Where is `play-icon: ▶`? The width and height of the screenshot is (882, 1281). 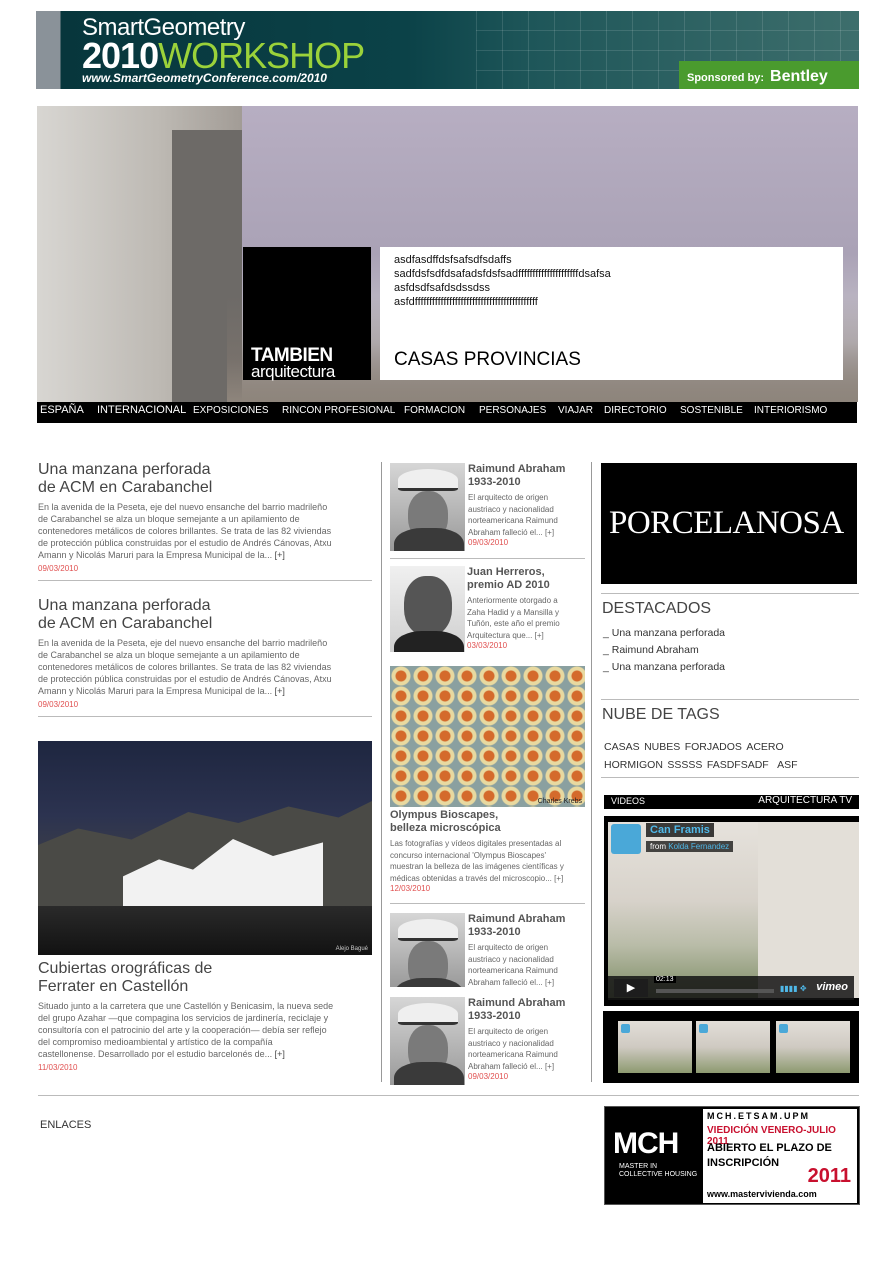 play-icon: ▶ is located at coordinates (631, 988).